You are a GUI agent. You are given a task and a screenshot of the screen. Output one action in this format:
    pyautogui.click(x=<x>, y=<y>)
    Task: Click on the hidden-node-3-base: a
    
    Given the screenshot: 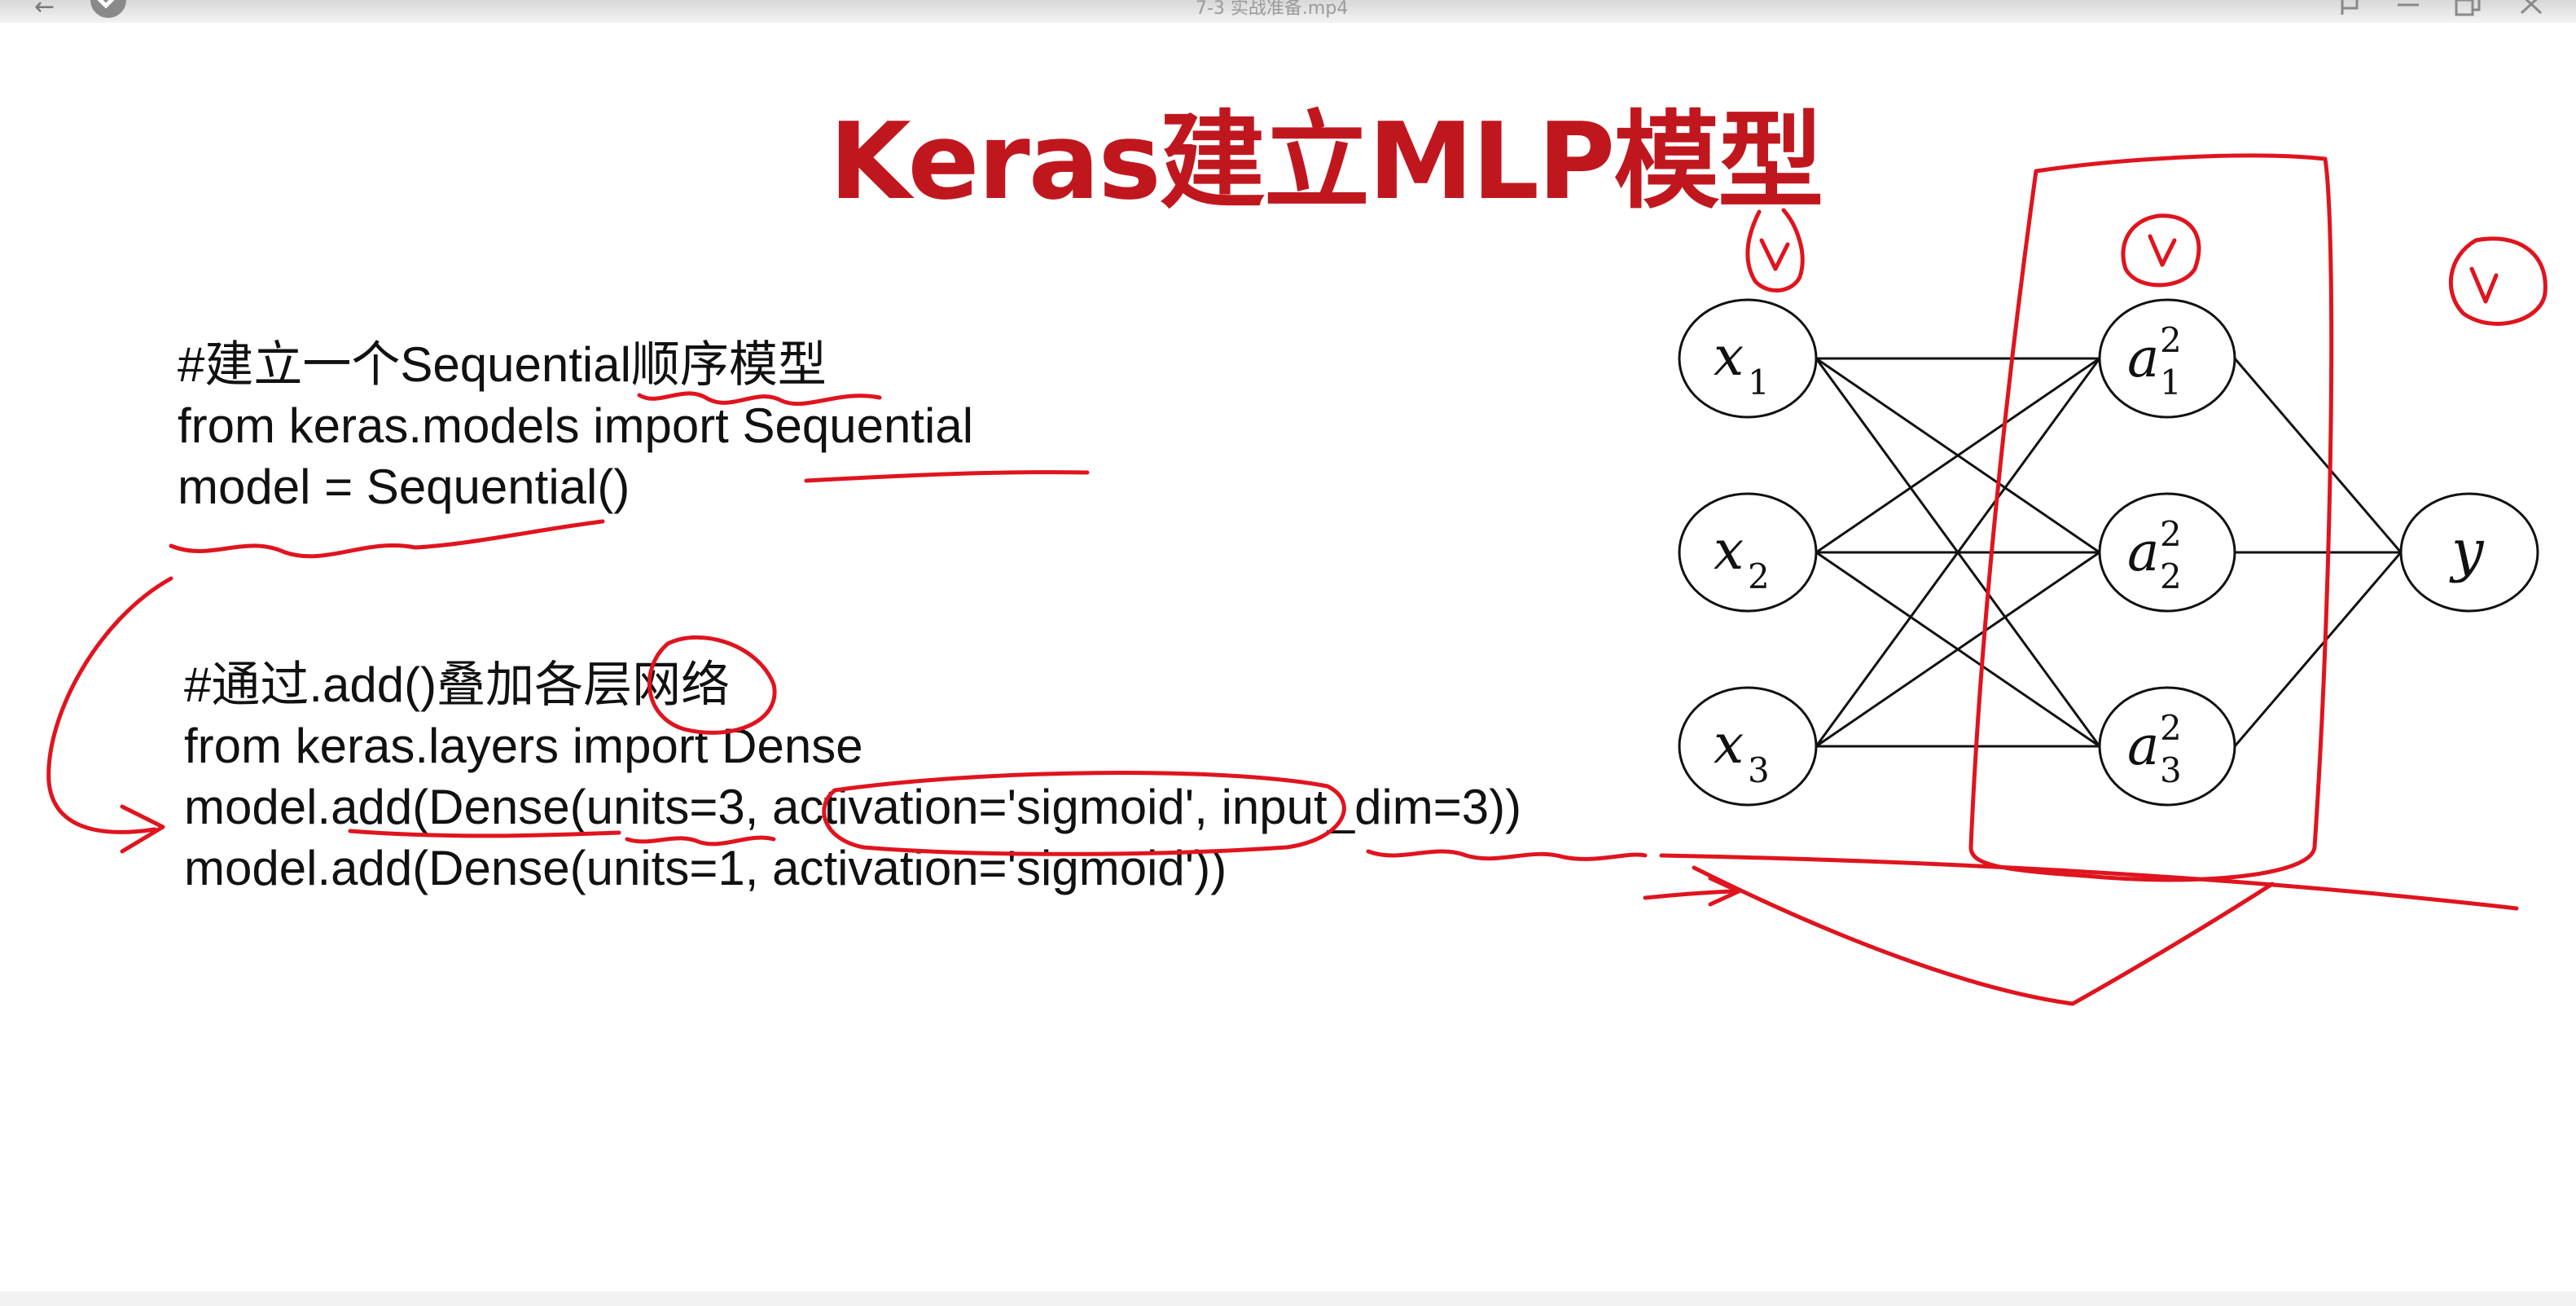 What is the action you would take?
    pyautogui.click(x=2143, y=746)
    